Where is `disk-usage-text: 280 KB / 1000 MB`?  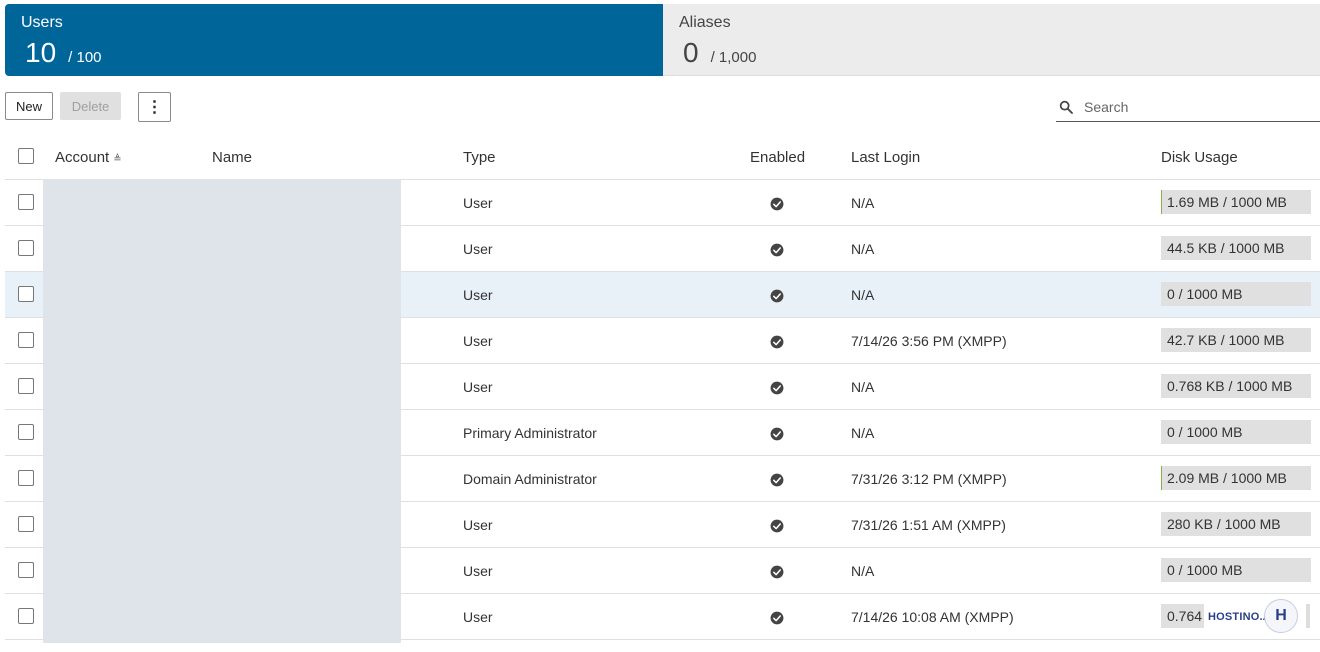 disk-usage-text: 280 KB / 1000 MB is located at coordinates (1224, 524).